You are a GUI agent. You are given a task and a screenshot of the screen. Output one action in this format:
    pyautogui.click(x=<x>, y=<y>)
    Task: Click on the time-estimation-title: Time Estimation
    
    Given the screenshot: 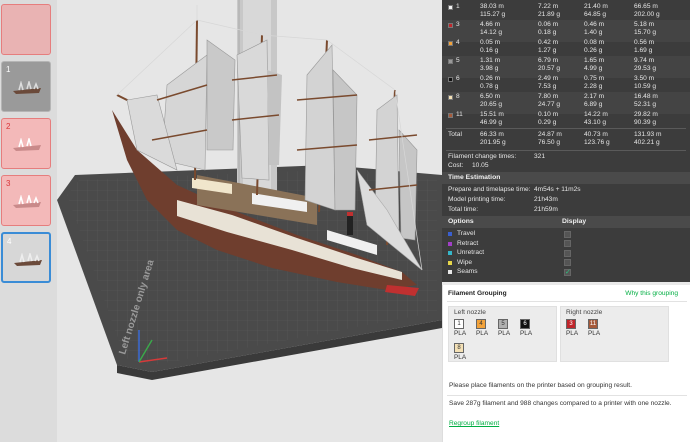 What is the action you would take?
    pyautogui.click(x=474, y=177)
    